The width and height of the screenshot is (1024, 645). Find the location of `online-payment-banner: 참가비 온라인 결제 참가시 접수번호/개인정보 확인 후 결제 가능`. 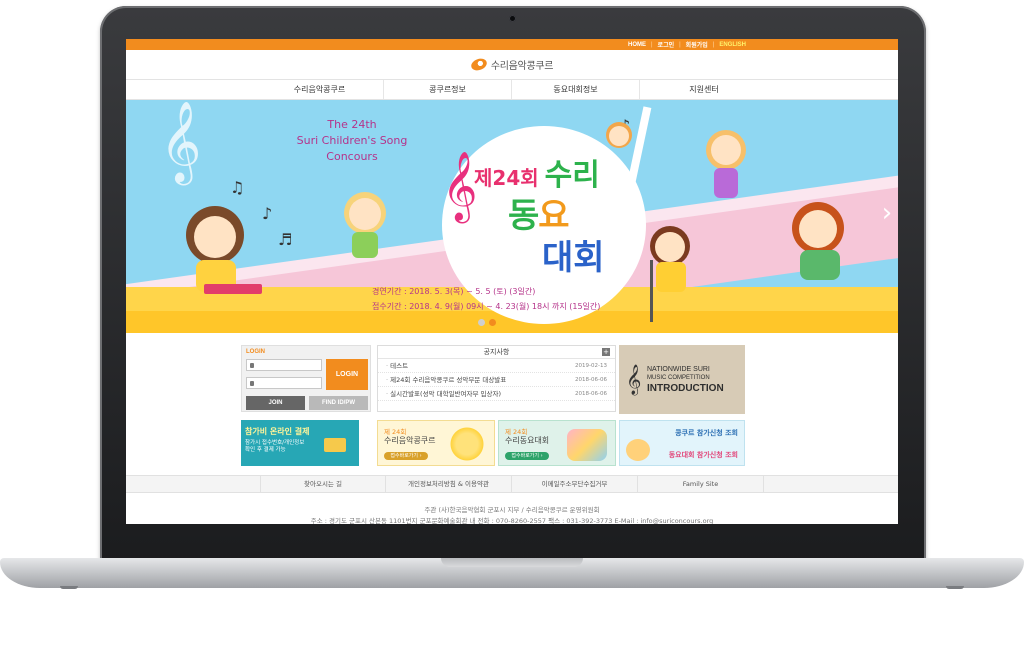

online-payment-banner: 참가비 온라인 결제 참가시 접수번호/개인정보 확인 후 결제 가능 is located at coordinates (300, 443).